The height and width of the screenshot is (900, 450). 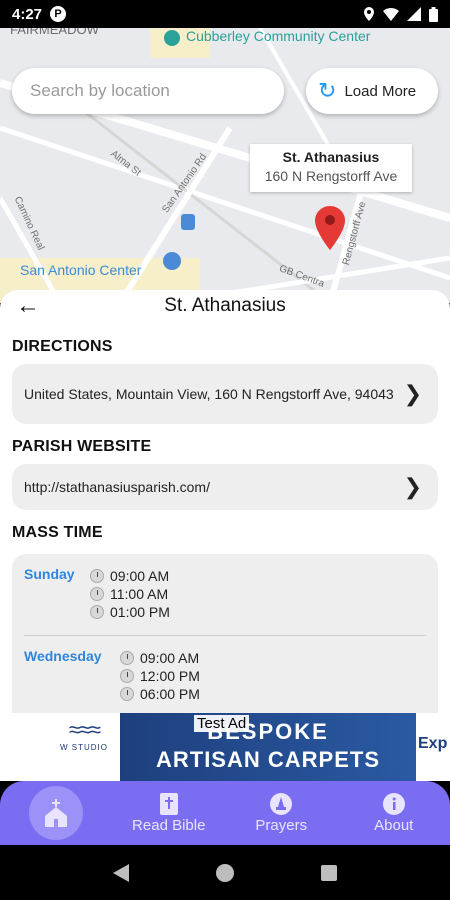 I want to click on nav-home-bubble, so click(x=56, y=813).